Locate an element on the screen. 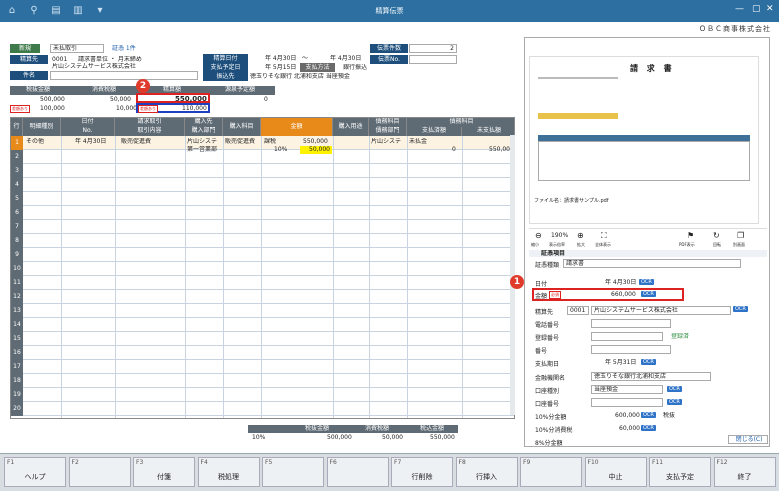 The image size is (779, 491). row1-rate: 10% is located at coordinates (280, 150).